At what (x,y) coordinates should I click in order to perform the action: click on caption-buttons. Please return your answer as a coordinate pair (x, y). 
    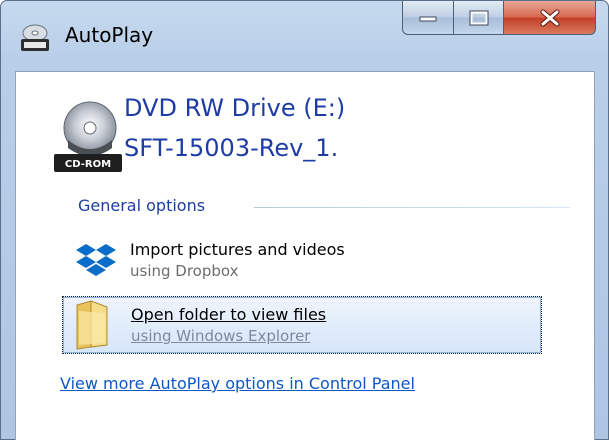
    Looking at the image, I should click on (499, 19).